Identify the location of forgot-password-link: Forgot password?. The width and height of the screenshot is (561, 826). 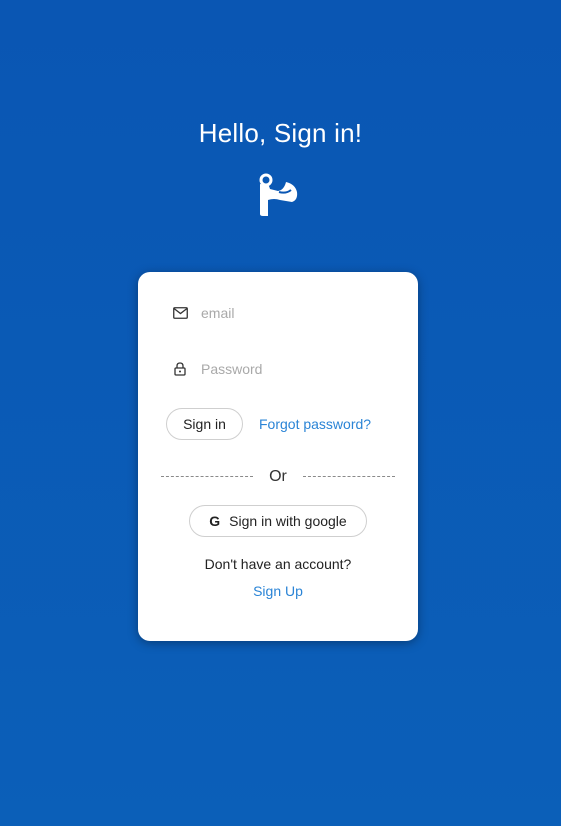
(315, 424).